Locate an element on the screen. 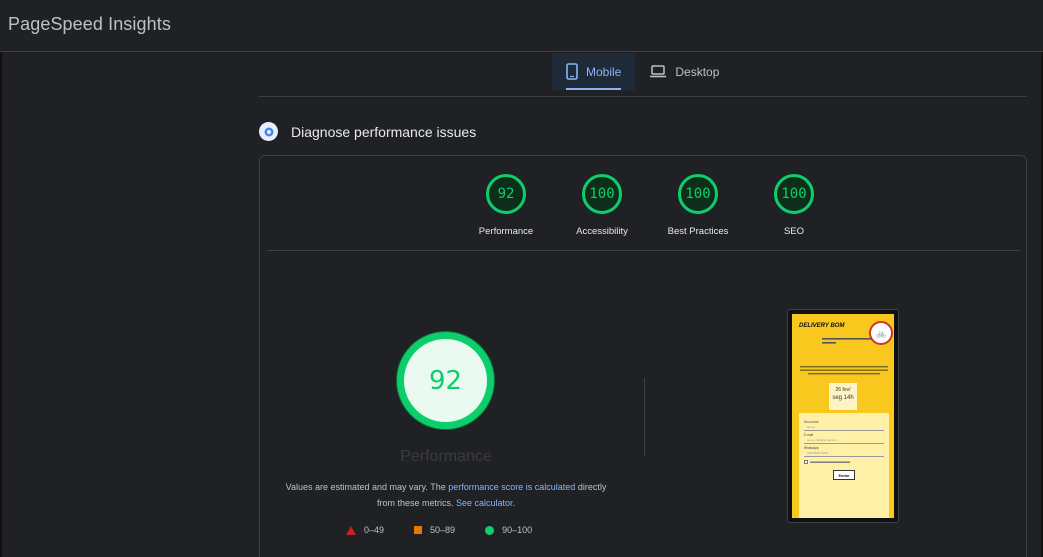  checkbox-icon is located at coordinates (806, 462).